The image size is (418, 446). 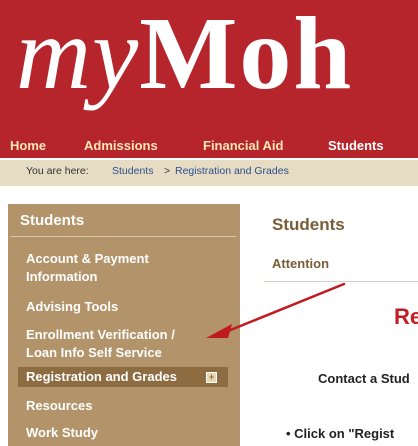 I want to click on sidebar-item-advising-tools: Advising Tools, so click(x=72, y=307).